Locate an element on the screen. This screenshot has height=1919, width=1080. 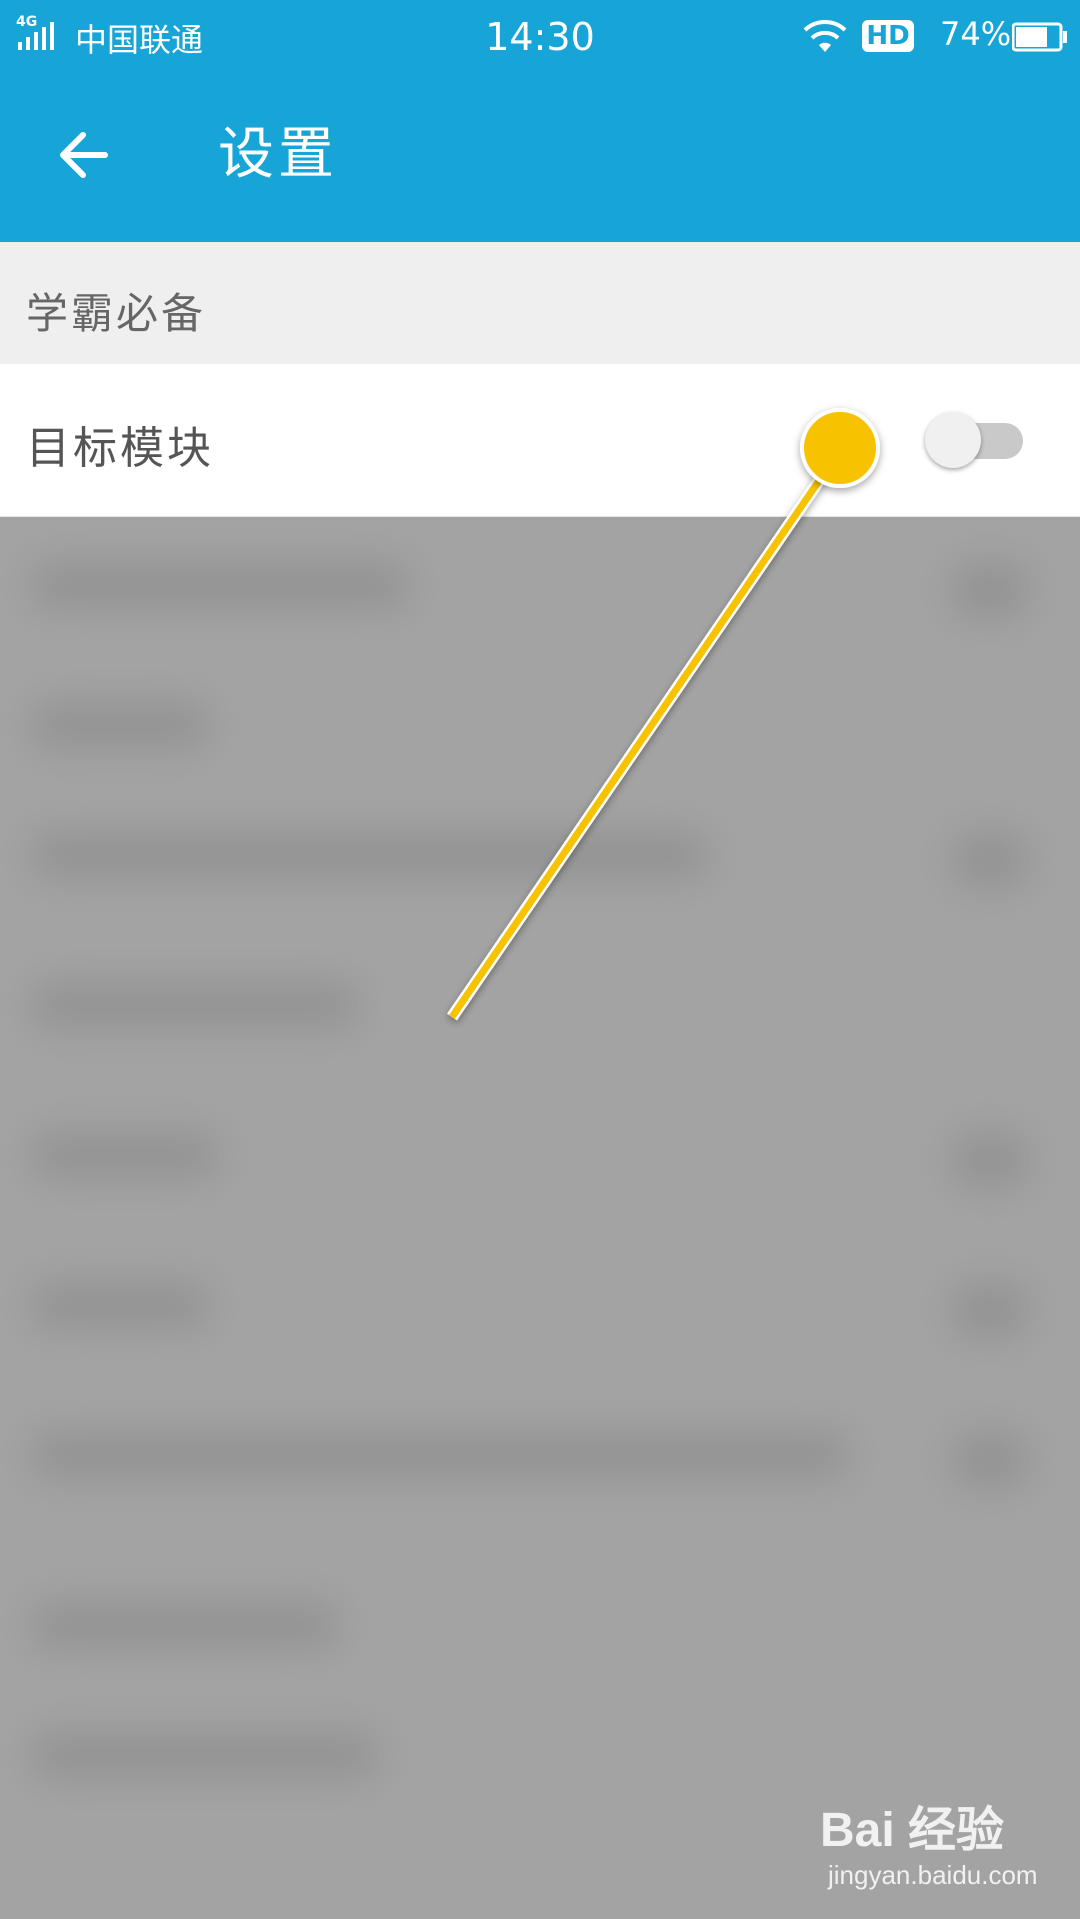
status-time: 14:30 is located at coordinates (540, 37).